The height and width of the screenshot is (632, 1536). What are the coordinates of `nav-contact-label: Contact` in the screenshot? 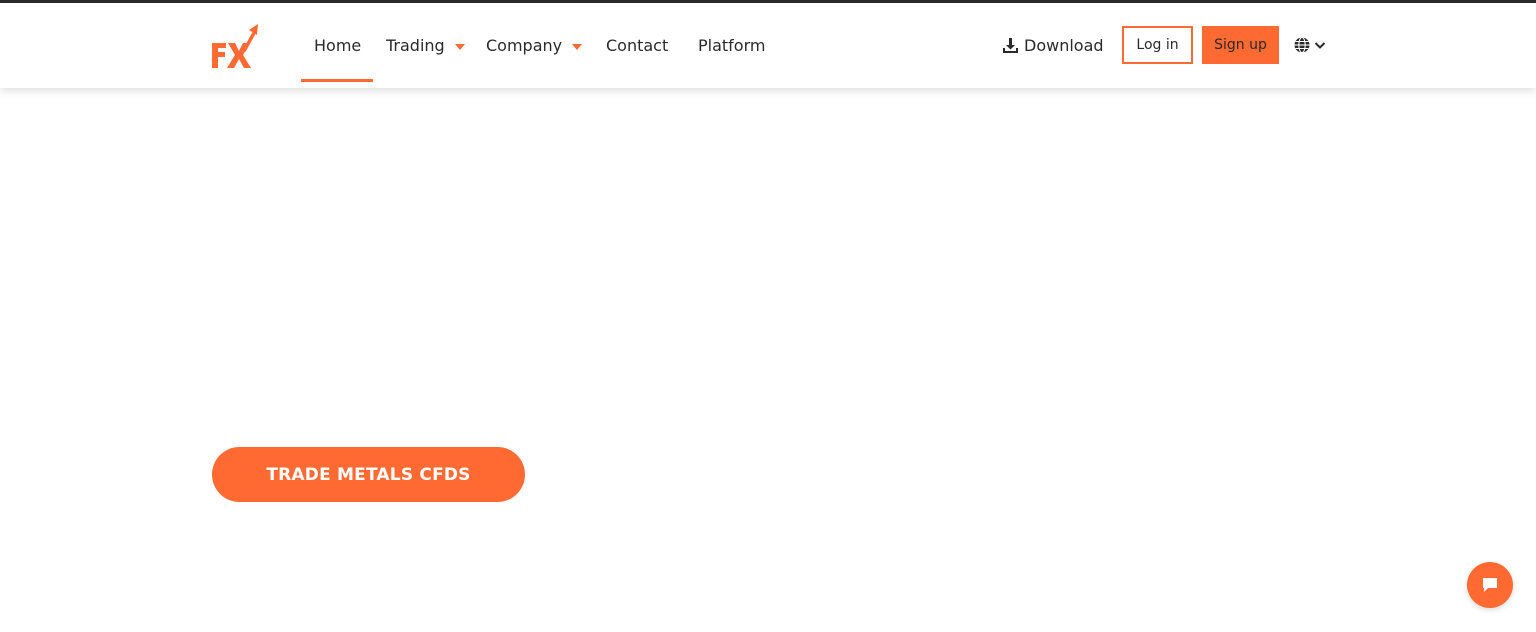 It's located at (637, 45).